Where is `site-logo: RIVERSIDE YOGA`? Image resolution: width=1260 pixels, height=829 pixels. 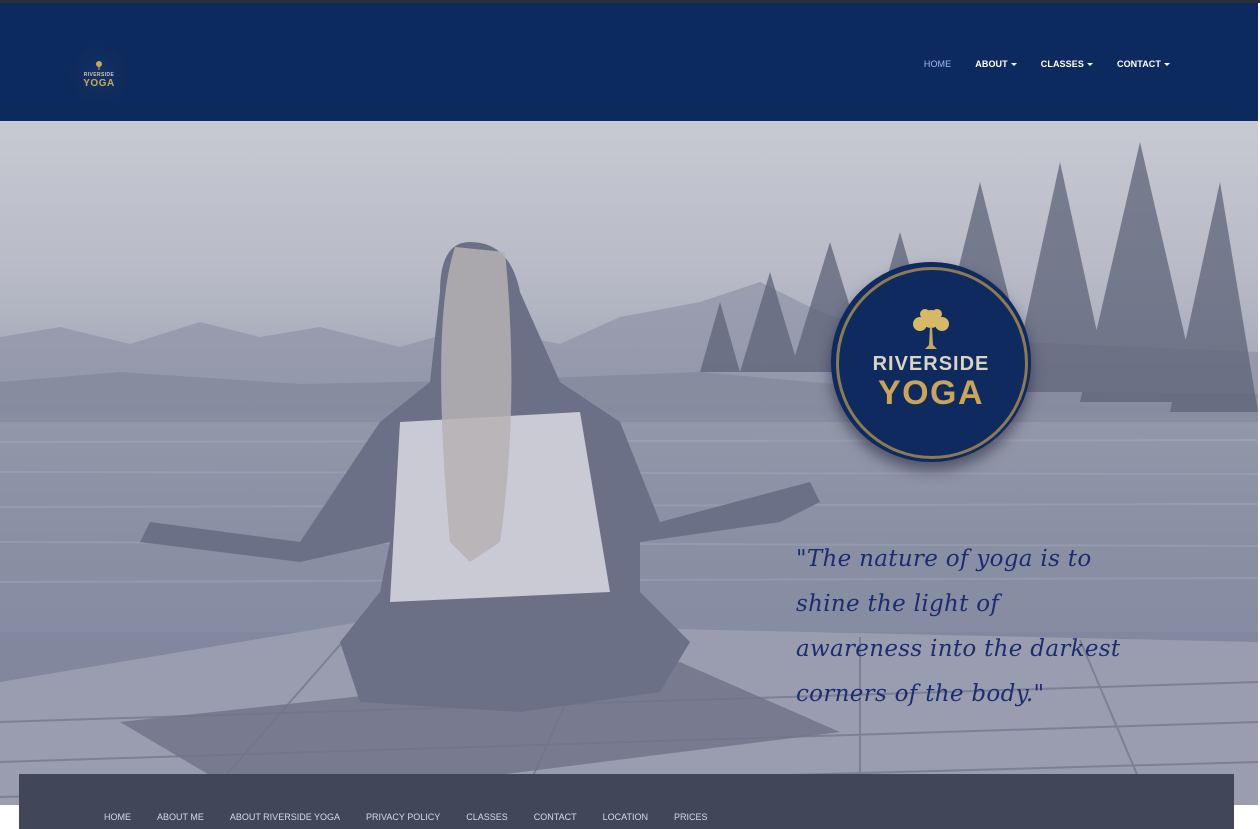
site-logo: RIVERSIDE YOGA is located at coordinates (99, 75).